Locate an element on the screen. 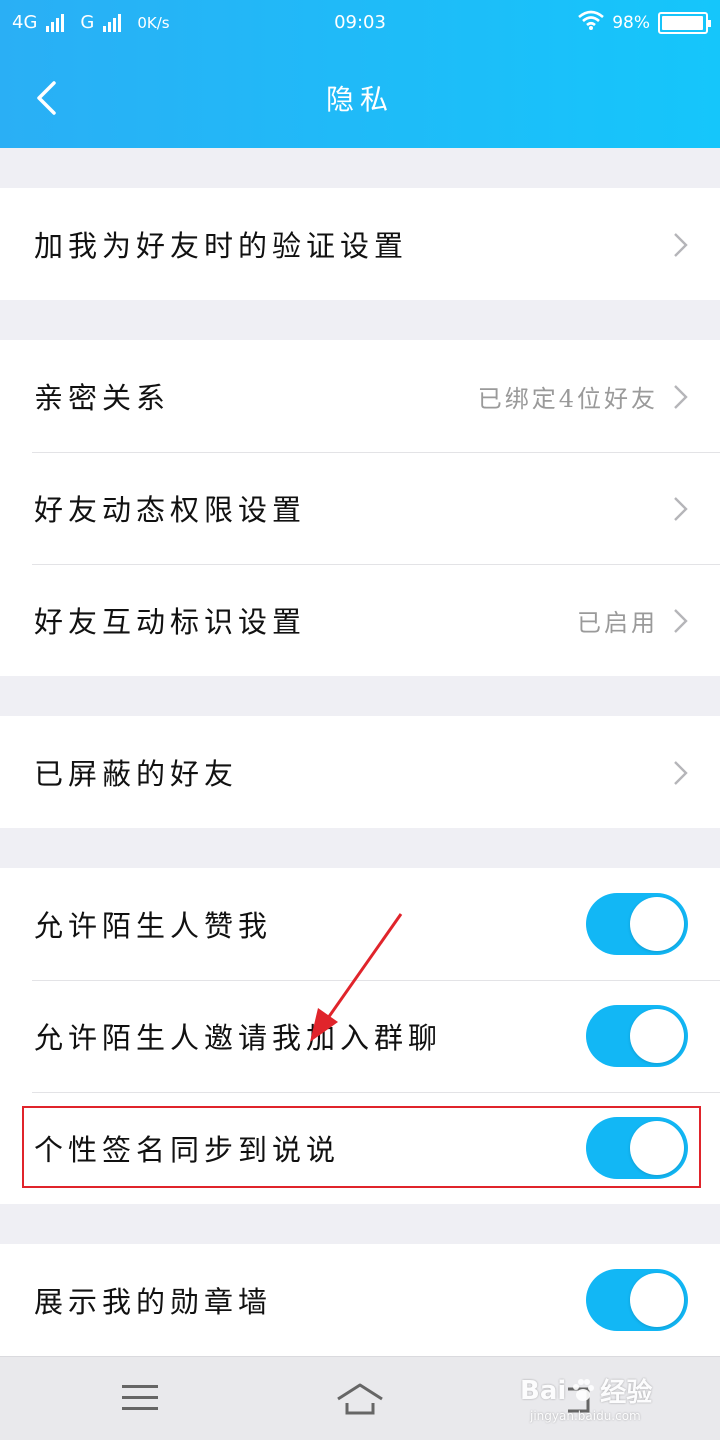  navigation-bar: 隐私 is located at coordinates (360, 98).